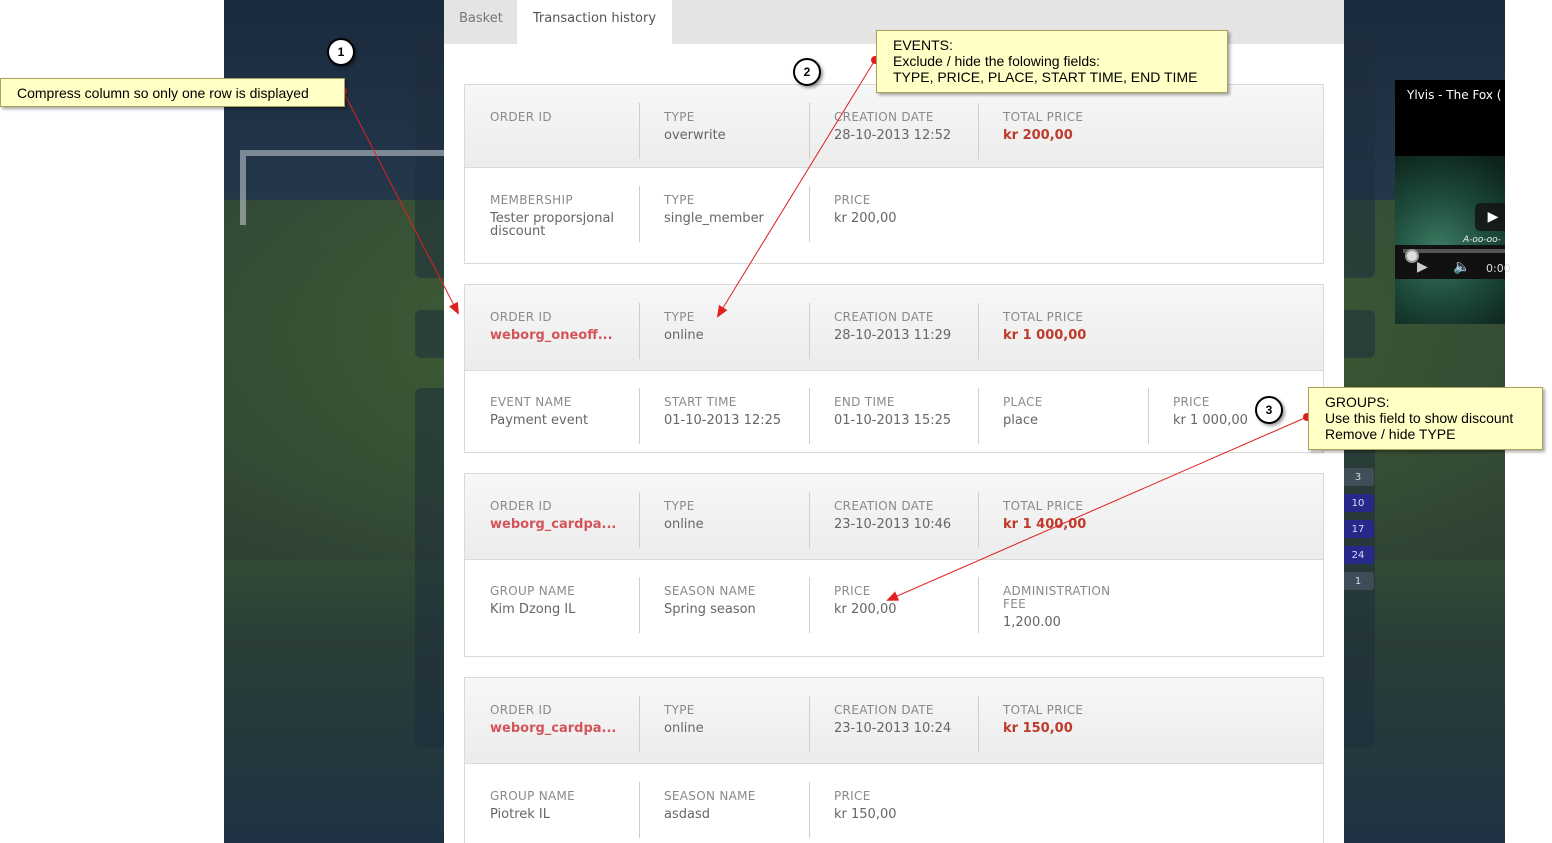  I want to click on price-value: kr 200,00, so click(865, 609).